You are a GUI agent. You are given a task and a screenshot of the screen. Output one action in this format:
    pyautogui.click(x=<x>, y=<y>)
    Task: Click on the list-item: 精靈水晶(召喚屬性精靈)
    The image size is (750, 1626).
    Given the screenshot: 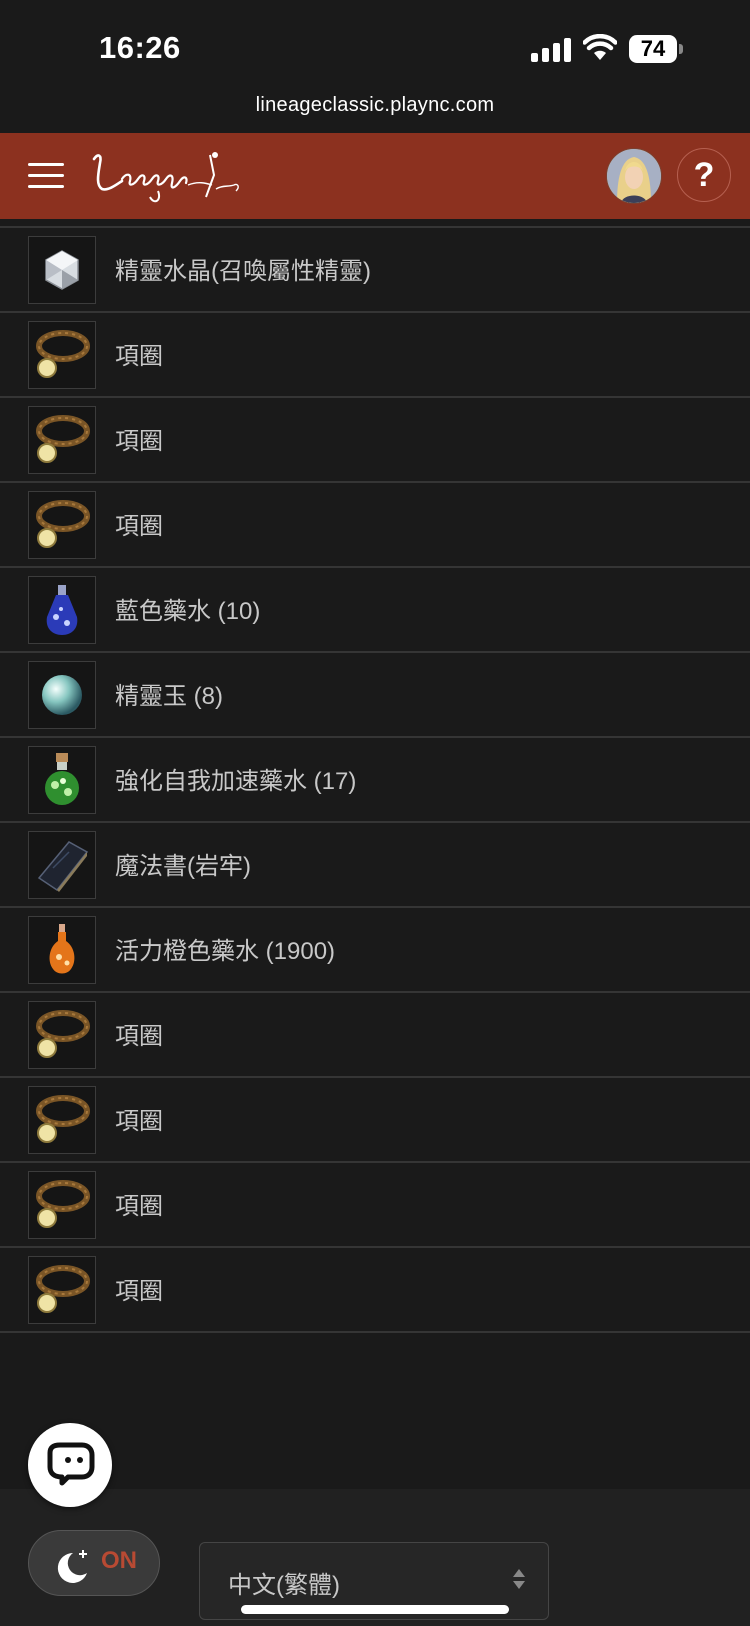 What is the action you would take?
    pyautogui.click(x=375, y=268)
    